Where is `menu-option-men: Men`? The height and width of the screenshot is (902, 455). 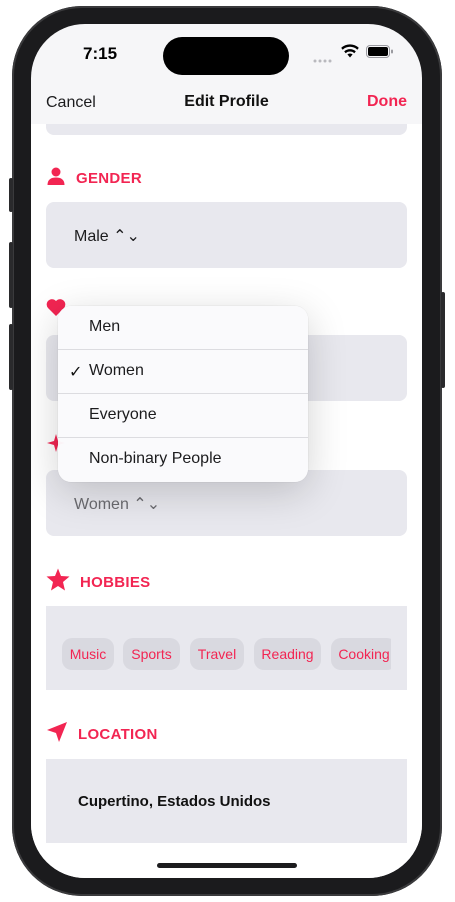
menu-option-men: Men is located at coordinates (183, 328).